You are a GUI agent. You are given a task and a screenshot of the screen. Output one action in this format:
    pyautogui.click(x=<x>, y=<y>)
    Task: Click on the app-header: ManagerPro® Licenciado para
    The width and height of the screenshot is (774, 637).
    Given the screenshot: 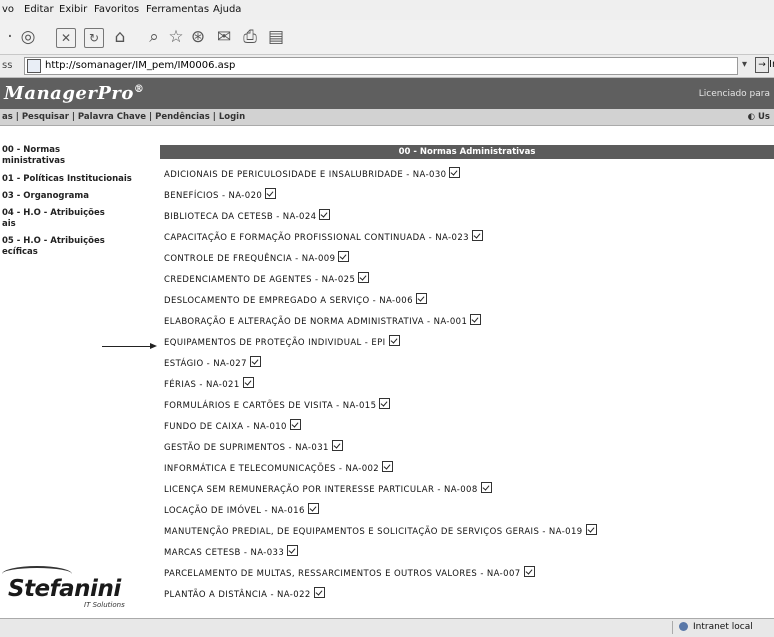 What is the action you would take?
    pyautogui.click(x=387, y=93)
    